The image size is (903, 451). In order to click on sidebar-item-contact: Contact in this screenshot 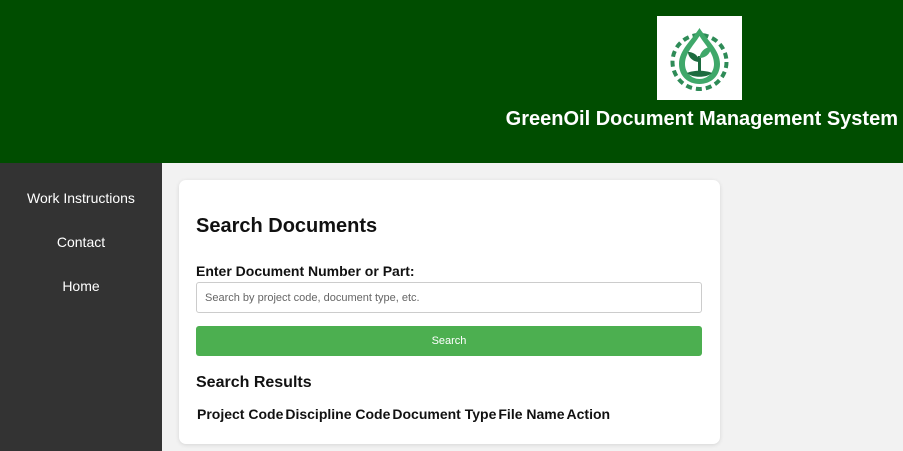, I will do `click(81, 242)`.